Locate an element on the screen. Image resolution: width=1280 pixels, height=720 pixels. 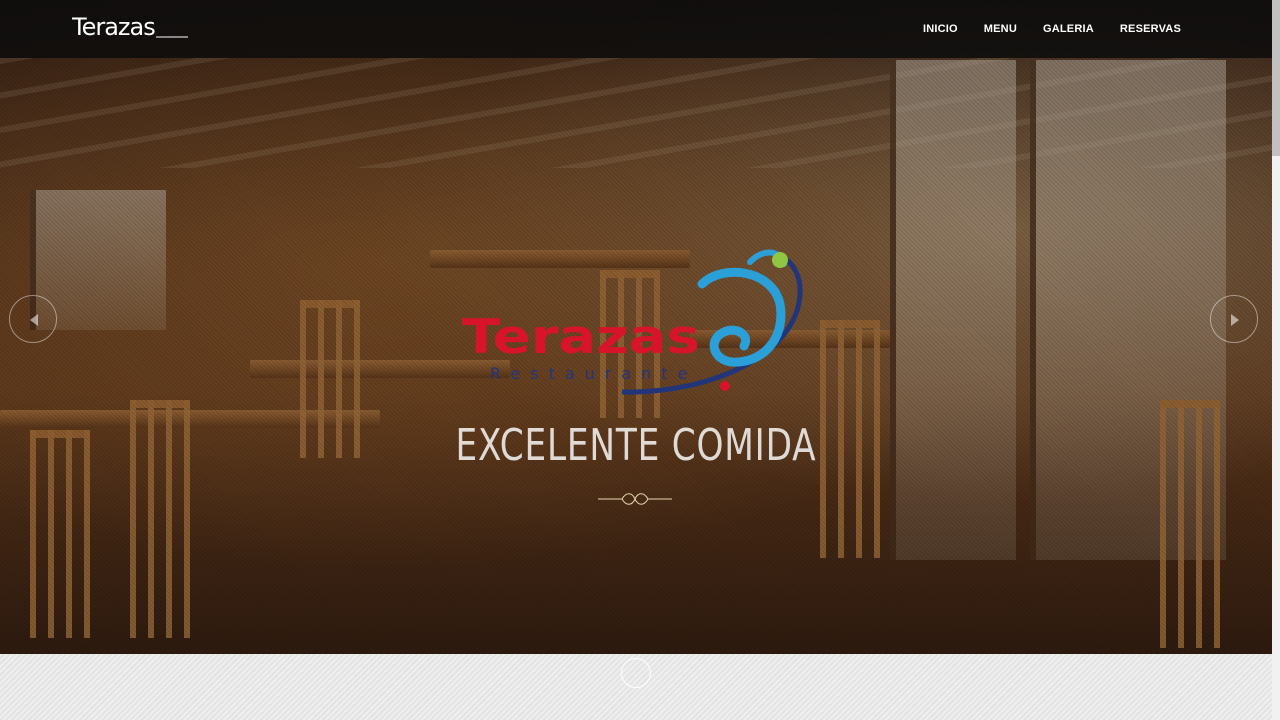
prev-slide-button is located at coordinates (33, 319).